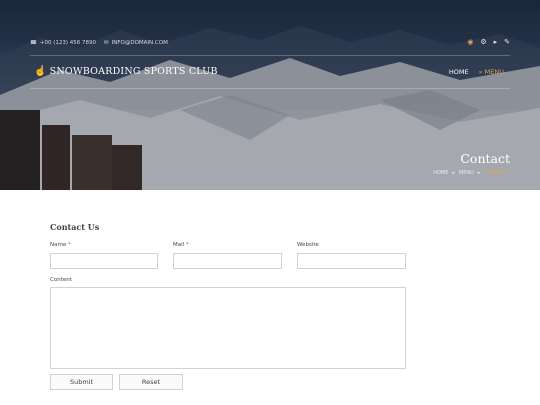 The width and height of the screenshot is (540, 405). I want to click on phone-info: ☎ +00 (123) 456 7890, so click(63, 43).